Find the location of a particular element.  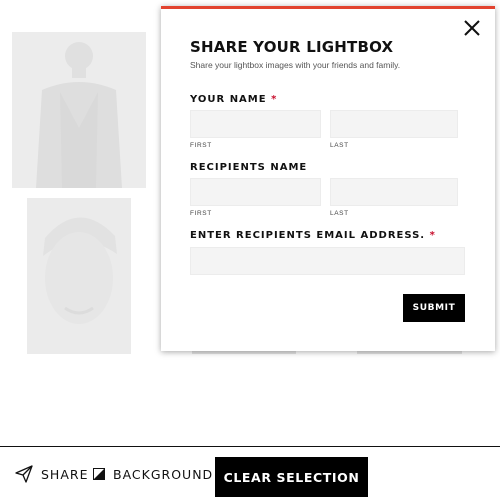

email-label: ENTER RECIPIENTS EMAIL ADDRESS. * is located at coordinates (313, 235).